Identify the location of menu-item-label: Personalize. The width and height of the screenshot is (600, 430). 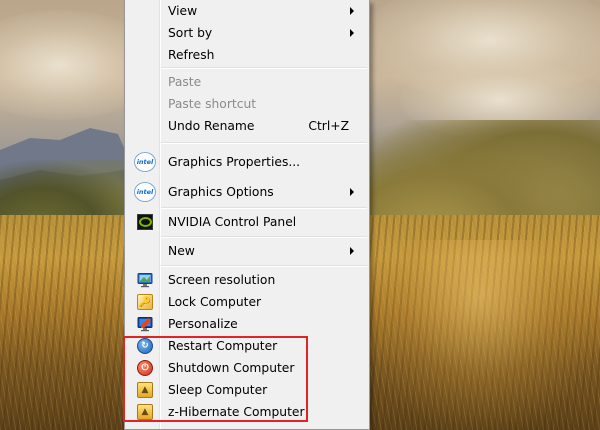
(203, 324).